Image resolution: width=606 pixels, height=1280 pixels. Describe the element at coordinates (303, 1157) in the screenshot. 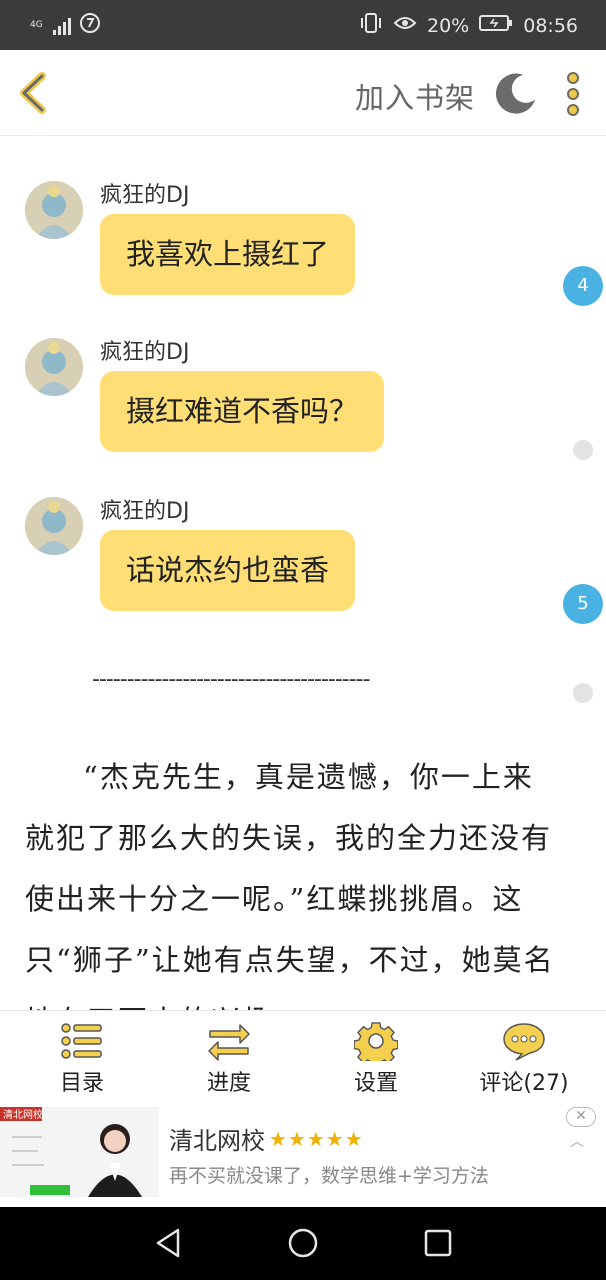

I see `ad-banner: 清北网校 清北网校 ★★★★★ 再不买就没课了，数学思维+学习方法 ✕ ︿` at that location.